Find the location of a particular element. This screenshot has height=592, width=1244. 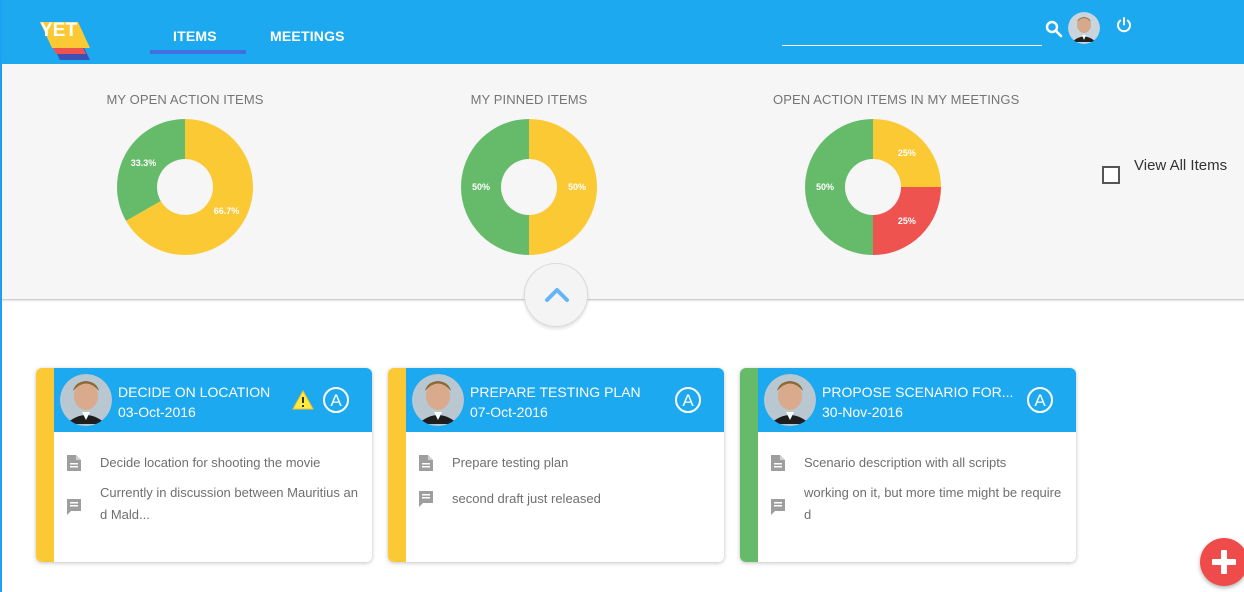

slice-label: 33.3% is located at coordinates (144, 163).